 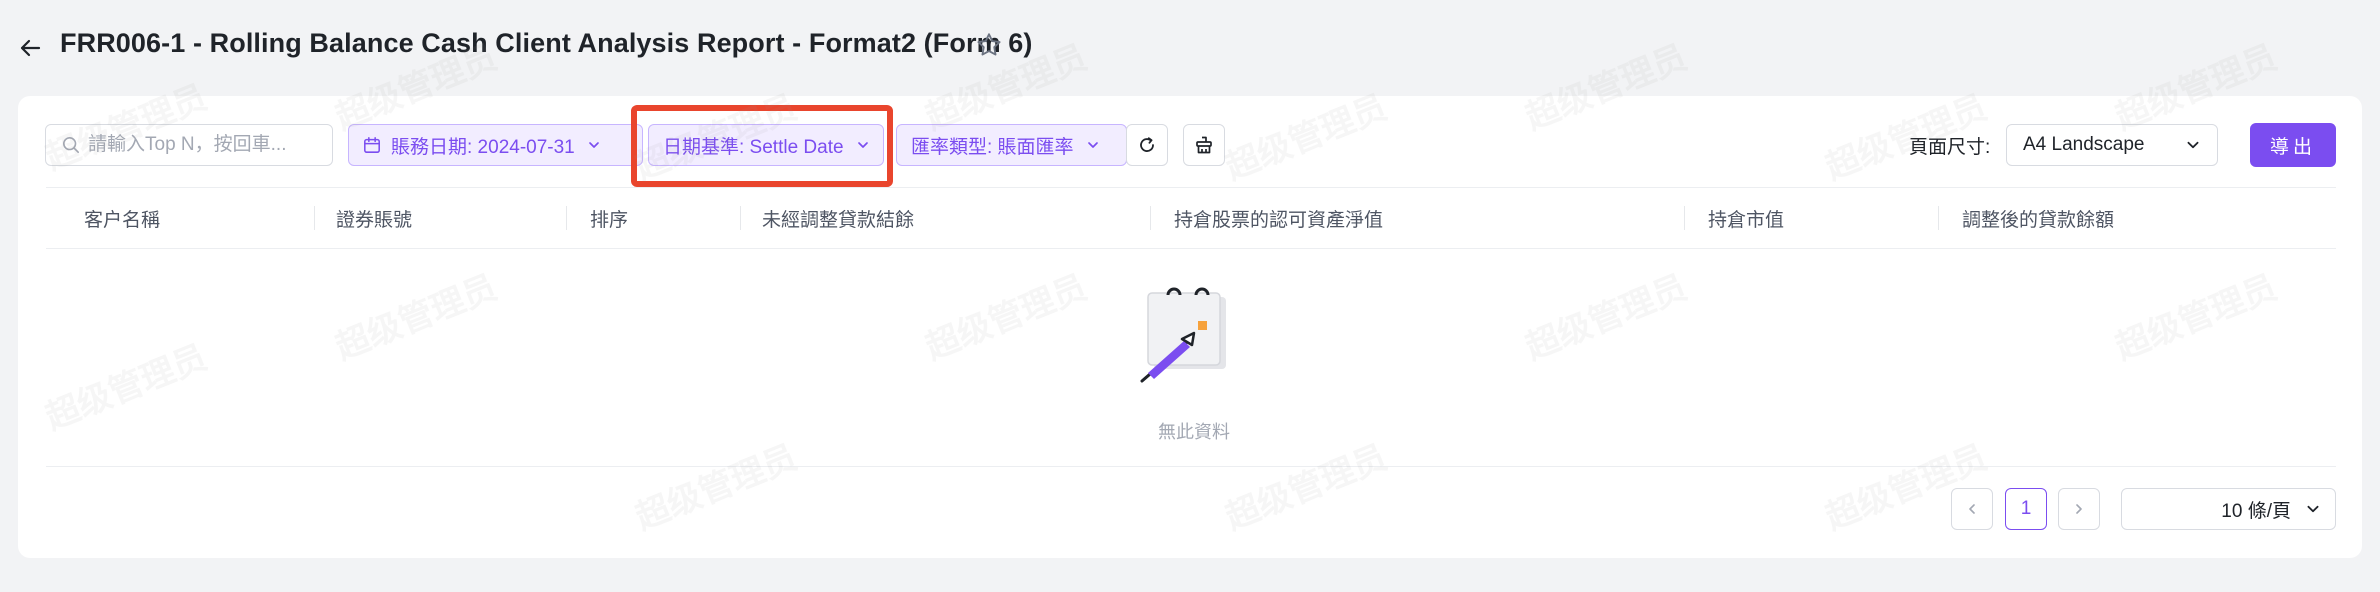 I want to click on back-button, so click(x=30, y=48).